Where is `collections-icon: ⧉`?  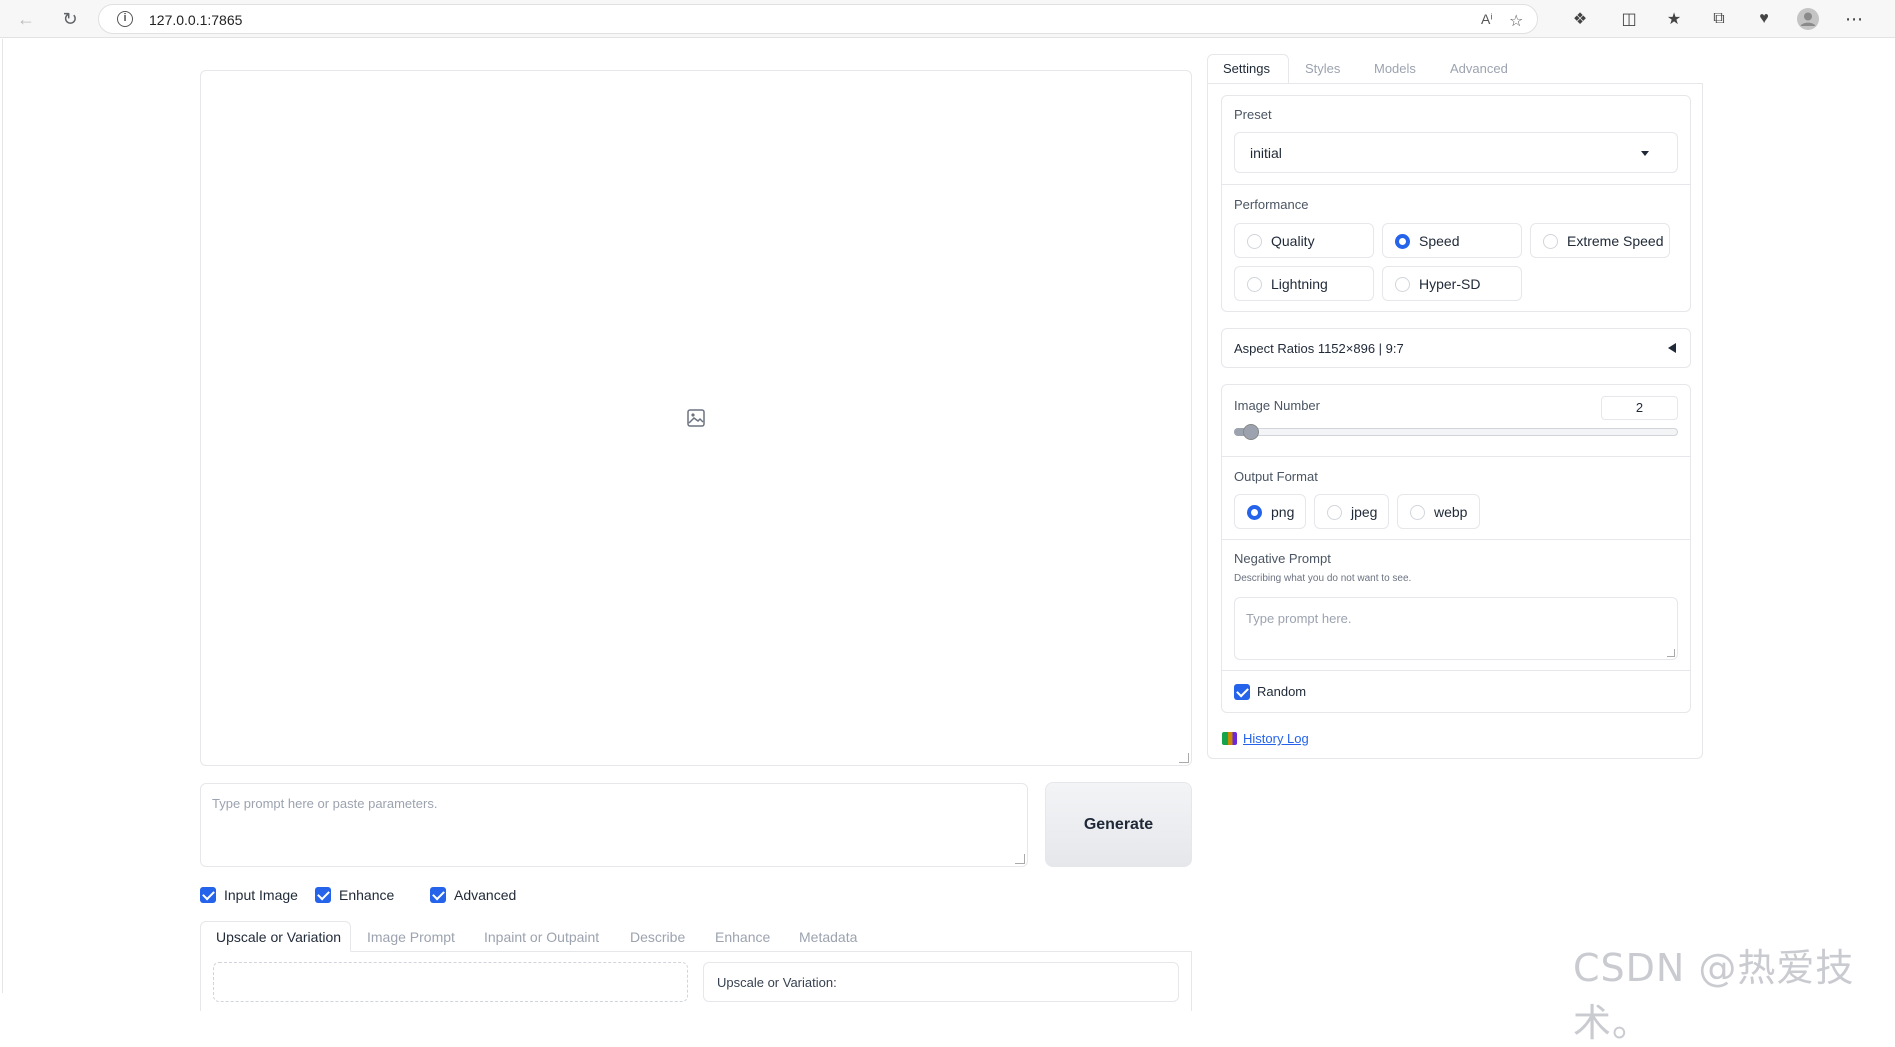 collections-icon: ⧉ is located at coordinates (1719, 19).